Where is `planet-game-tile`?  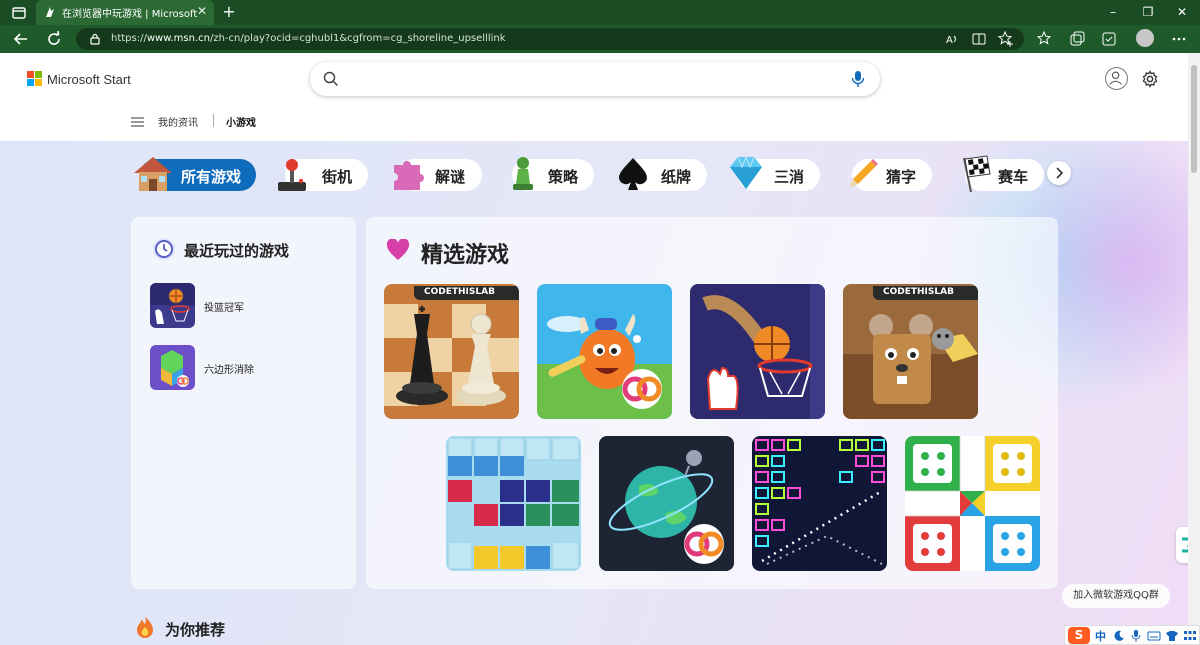 planet-game-tile is located at coordinates (666, 503).